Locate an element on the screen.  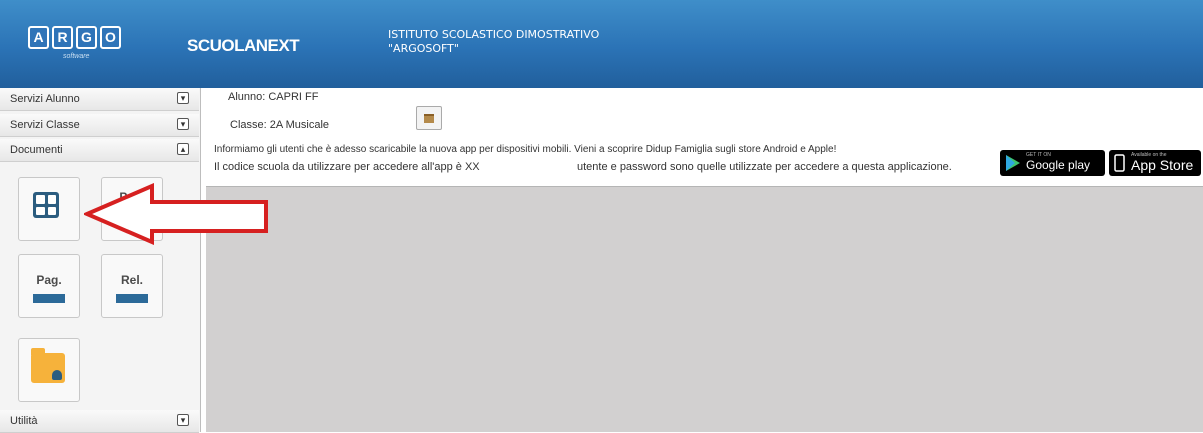
section-label: Documenti is located at coordinates (36, 150).